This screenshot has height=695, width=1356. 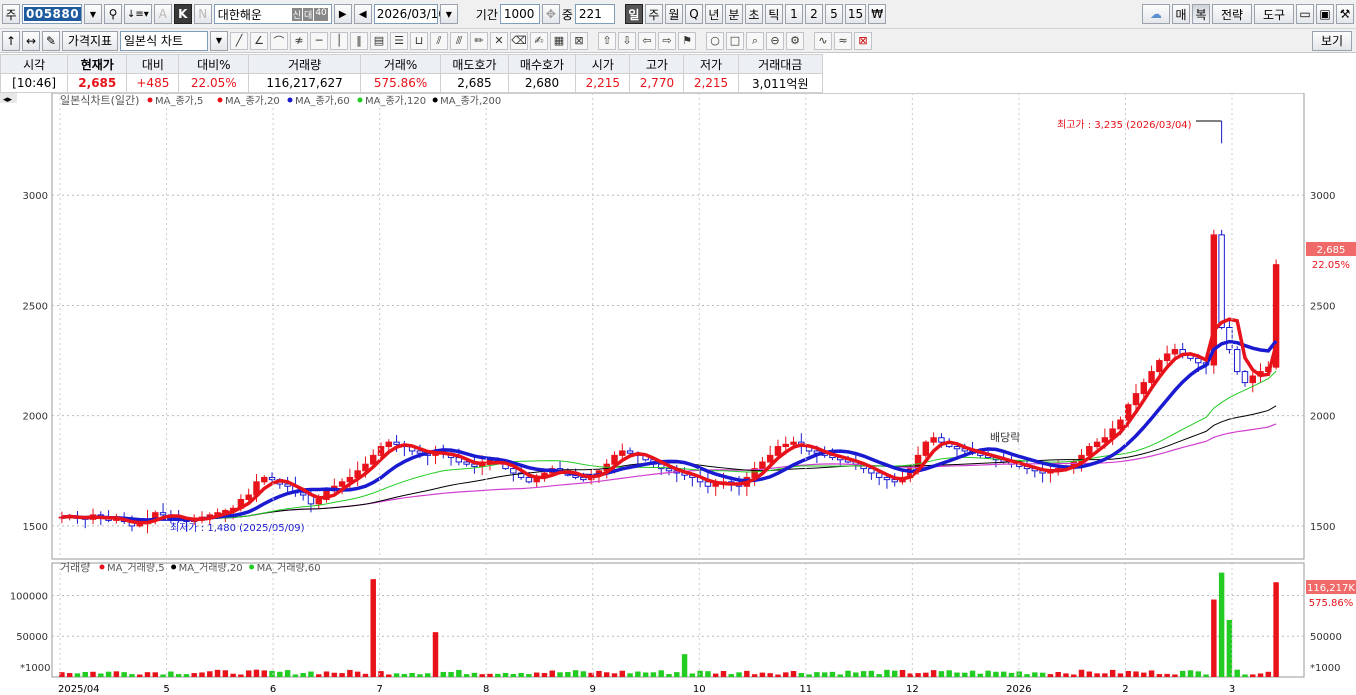 I want to click on note-icon: ✍, so click(x=539, y=40).